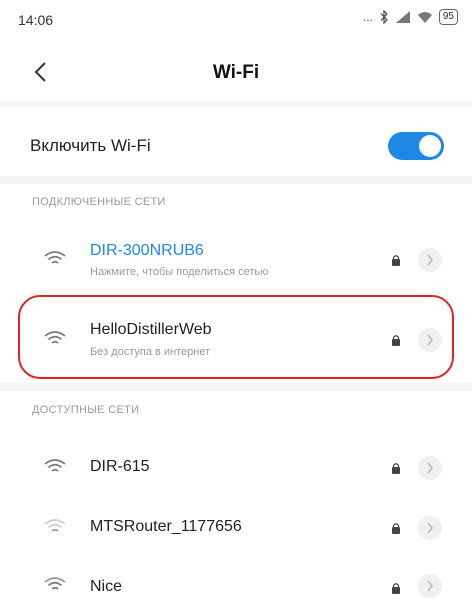  Describe the element at coordinates (166, 526) in the screenshot. I see `network-name: MTSRouter_1177656` at that location.